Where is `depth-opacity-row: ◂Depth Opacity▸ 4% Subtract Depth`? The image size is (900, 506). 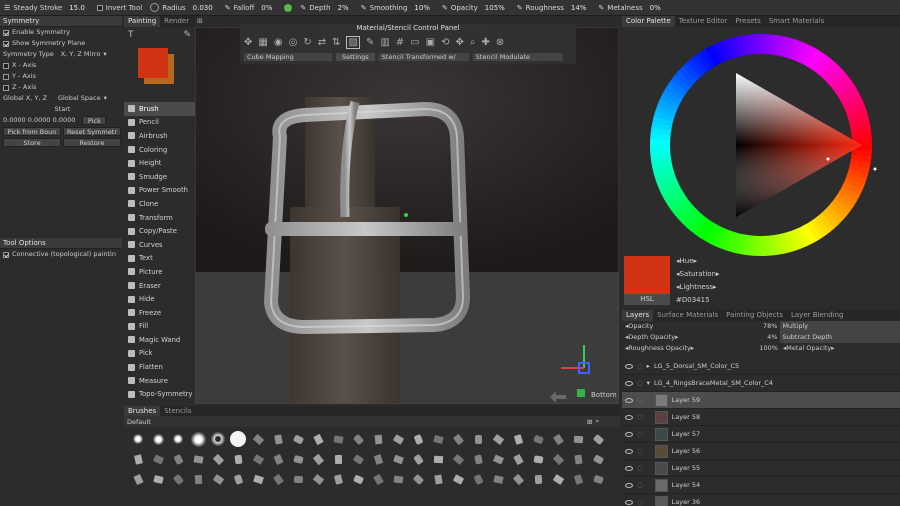 depth-opacity-row: ◂Depth Opacity▸ 4% Subtract Depth is located at coordinates (761, 337).